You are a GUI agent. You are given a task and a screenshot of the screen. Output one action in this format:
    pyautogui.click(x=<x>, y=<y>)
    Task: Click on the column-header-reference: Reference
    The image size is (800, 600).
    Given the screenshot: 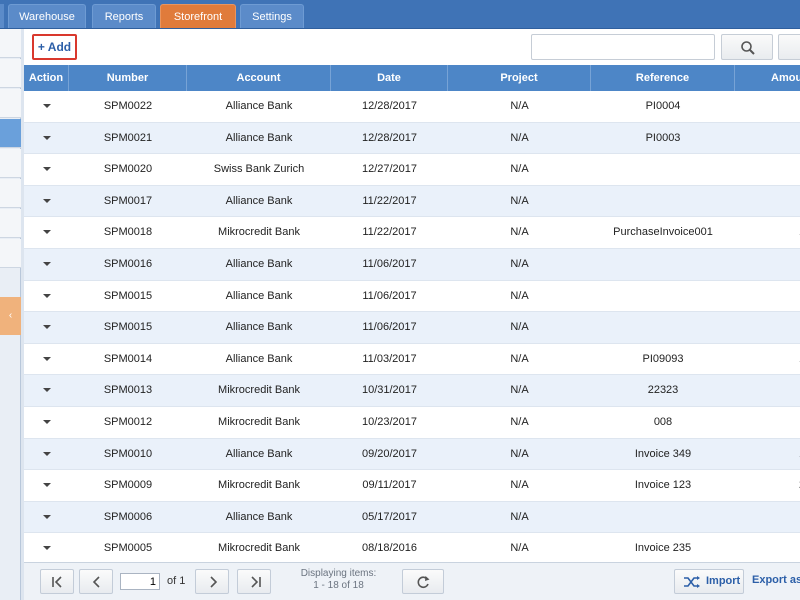 What is the action you would take?
    pyautogui.click(x=663, y=78)
    